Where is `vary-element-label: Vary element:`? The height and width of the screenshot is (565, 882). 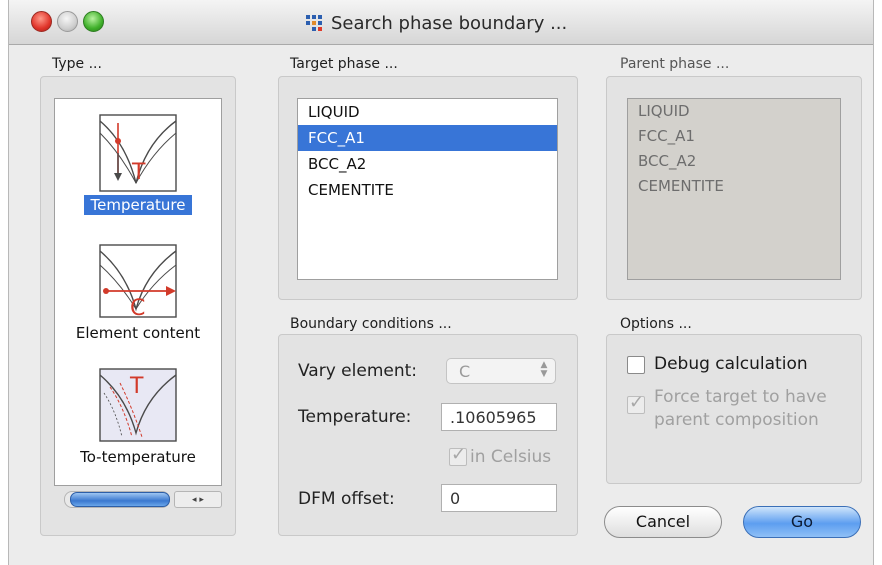
vary-element-label: Vary element: is located at coordinates (358, 371).